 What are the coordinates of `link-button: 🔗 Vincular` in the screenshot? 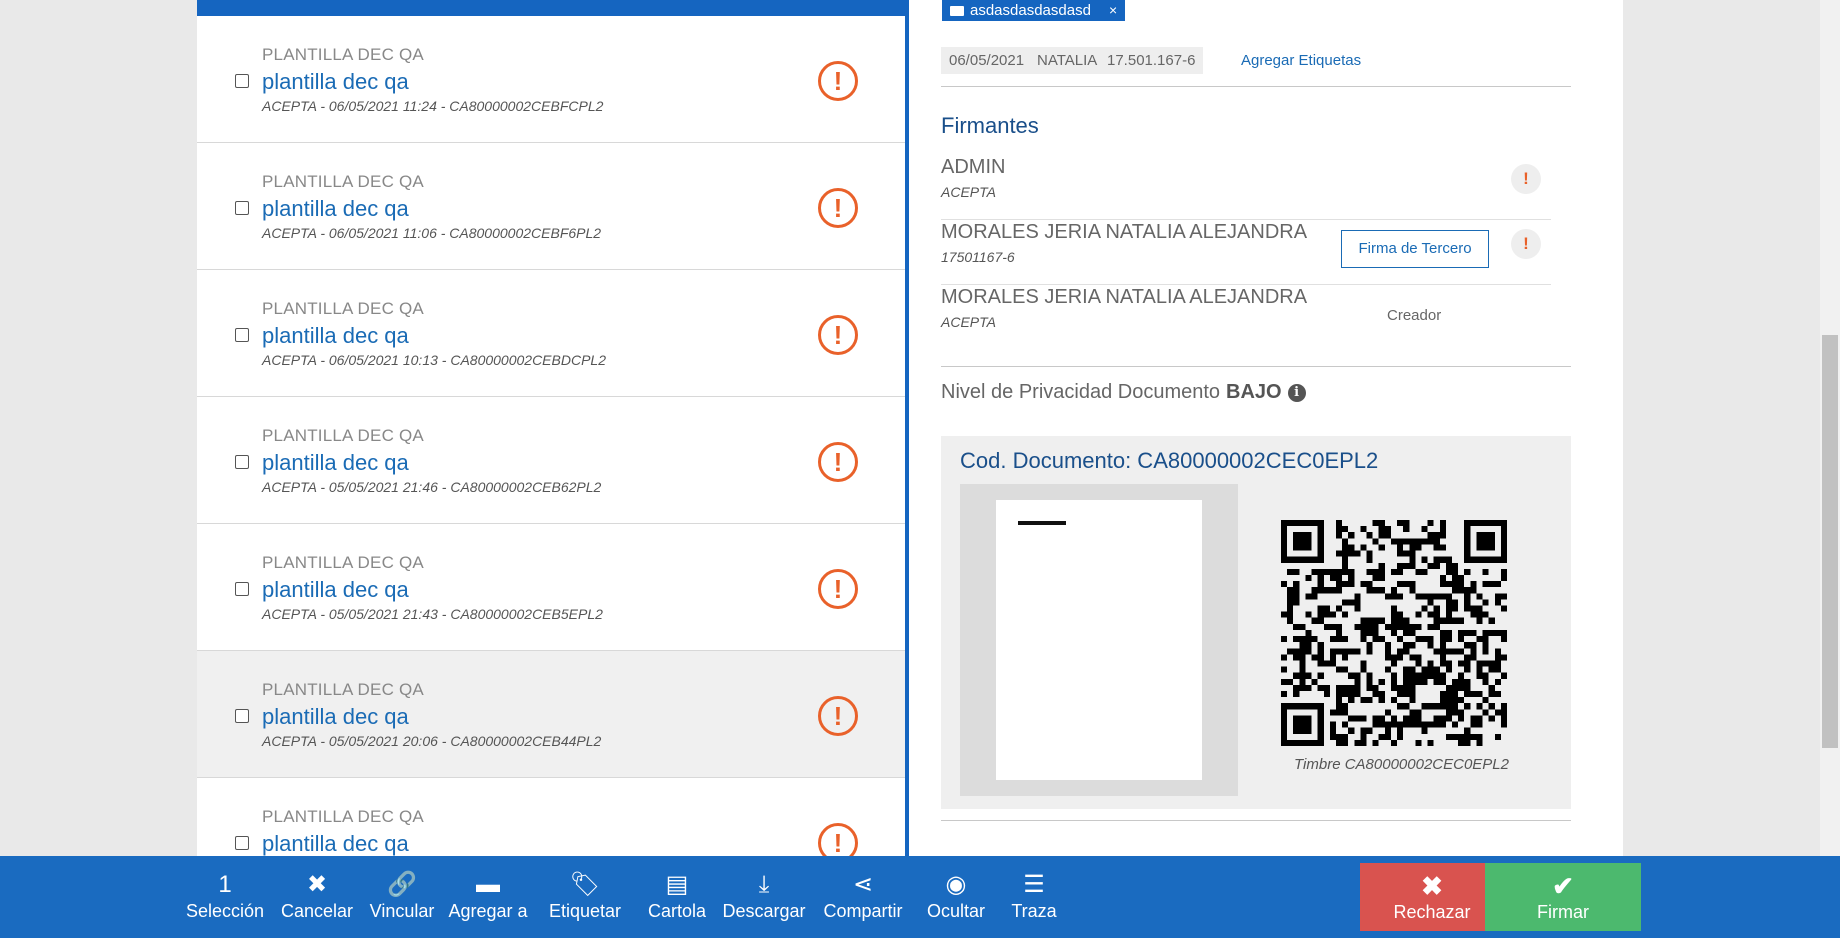 It's located at (402, 896).